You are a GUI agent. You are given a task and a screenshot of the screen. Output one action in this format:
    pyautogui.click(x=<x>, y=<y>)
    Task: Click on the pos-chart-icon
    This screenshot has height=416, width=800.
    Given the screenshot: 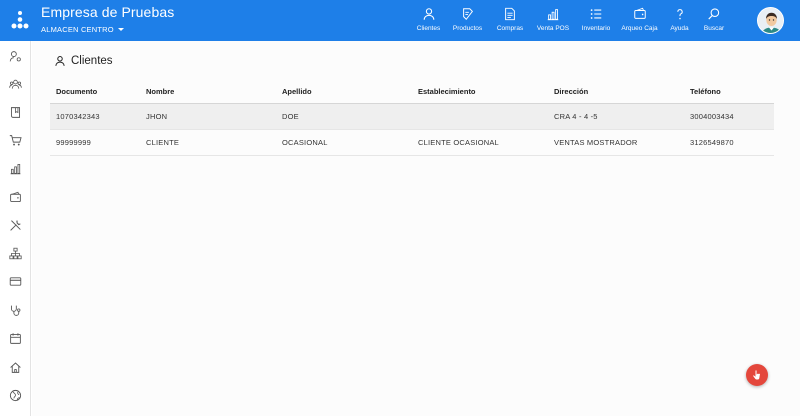 What is the action you would take?
    pyautogui.click(x=553, y=15)
    